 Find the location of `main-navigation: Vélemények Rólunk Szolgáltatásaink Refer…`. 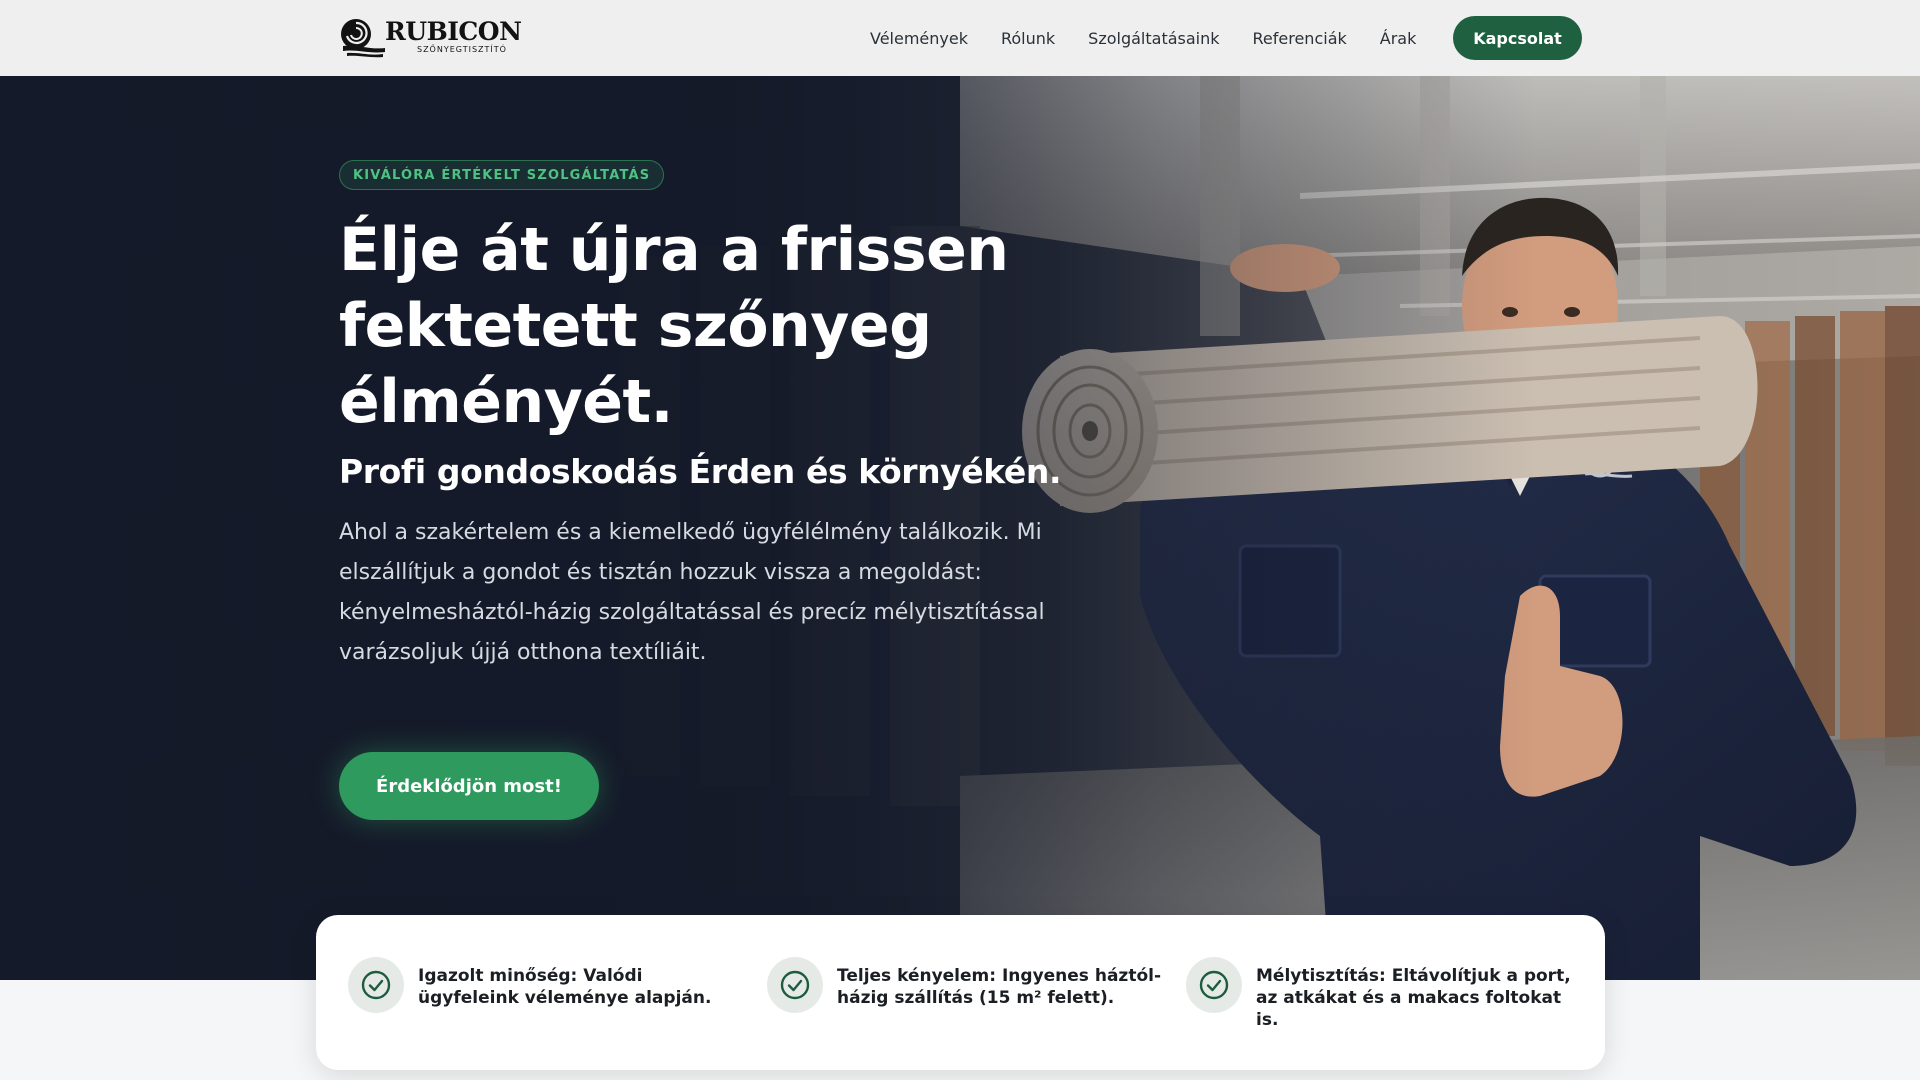

main-navigation: Vélemények Rólunk Szolgáltatásaink Refer… is located at coordinates (1159, 38).